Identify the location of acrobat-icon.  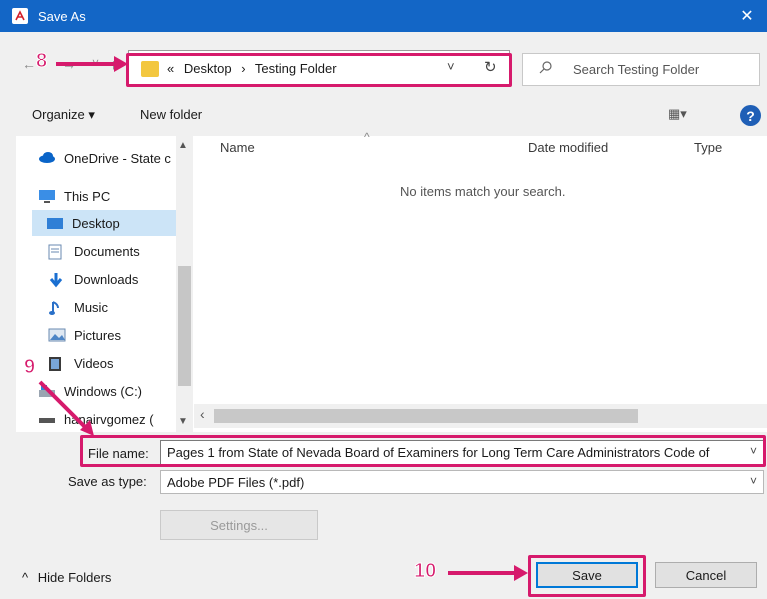
(20, 16).